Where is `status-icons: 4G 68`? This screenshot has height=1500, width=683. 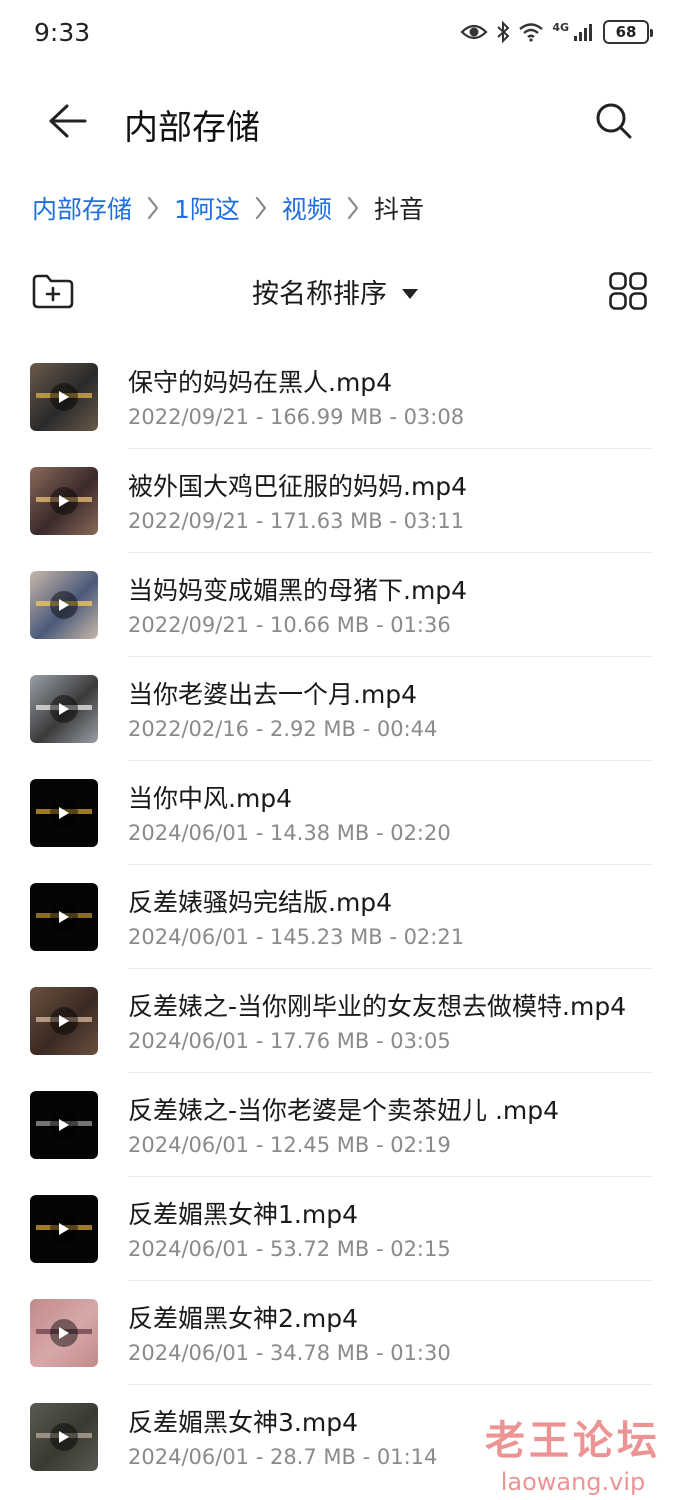
status-icons: 4G 68 is located at coordinates (556, 32).